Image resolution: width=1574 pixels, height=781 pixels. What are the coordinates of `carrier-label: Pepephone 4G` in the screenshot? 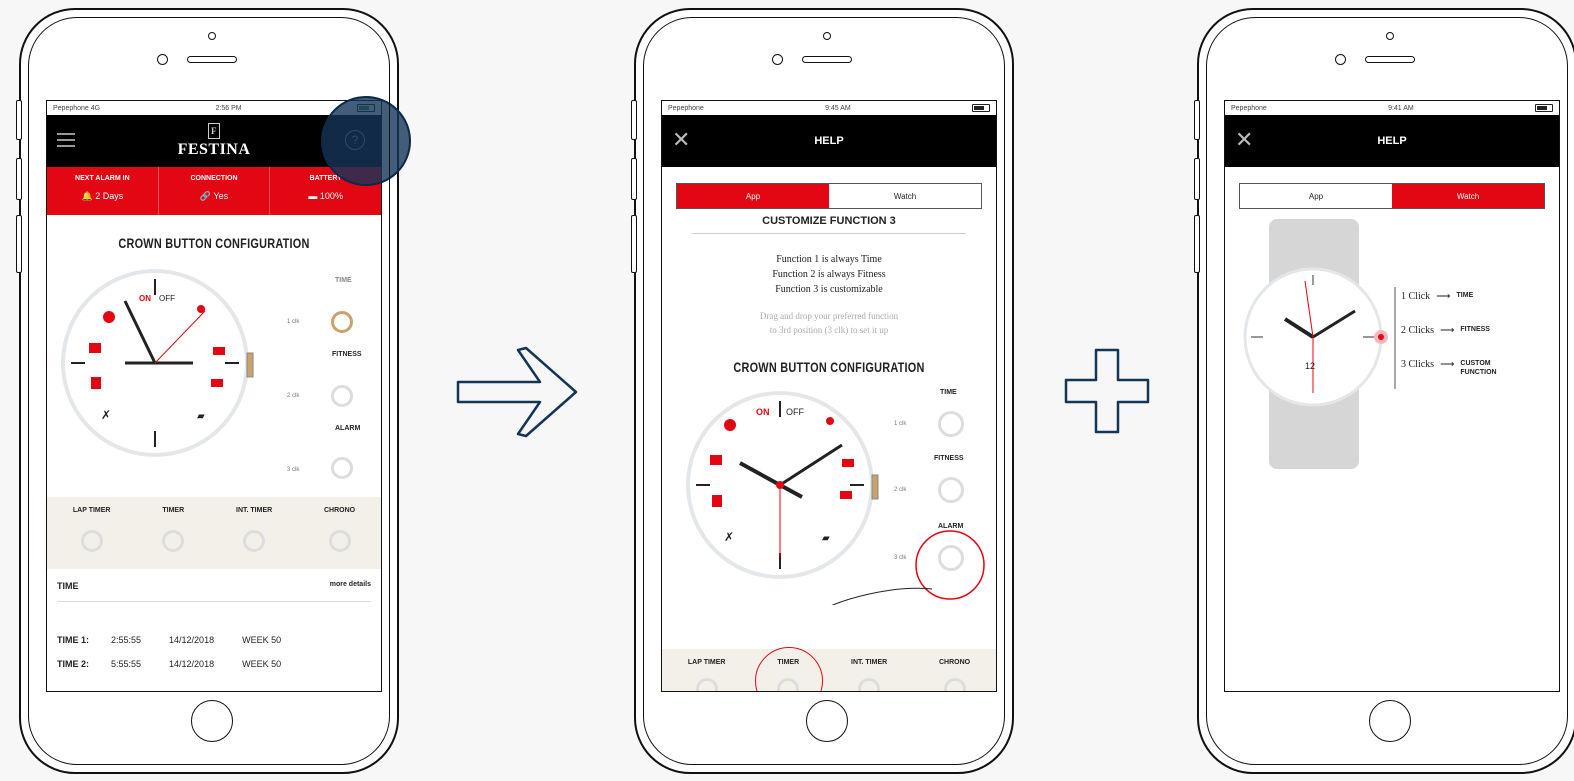 It's located at (77, 108).